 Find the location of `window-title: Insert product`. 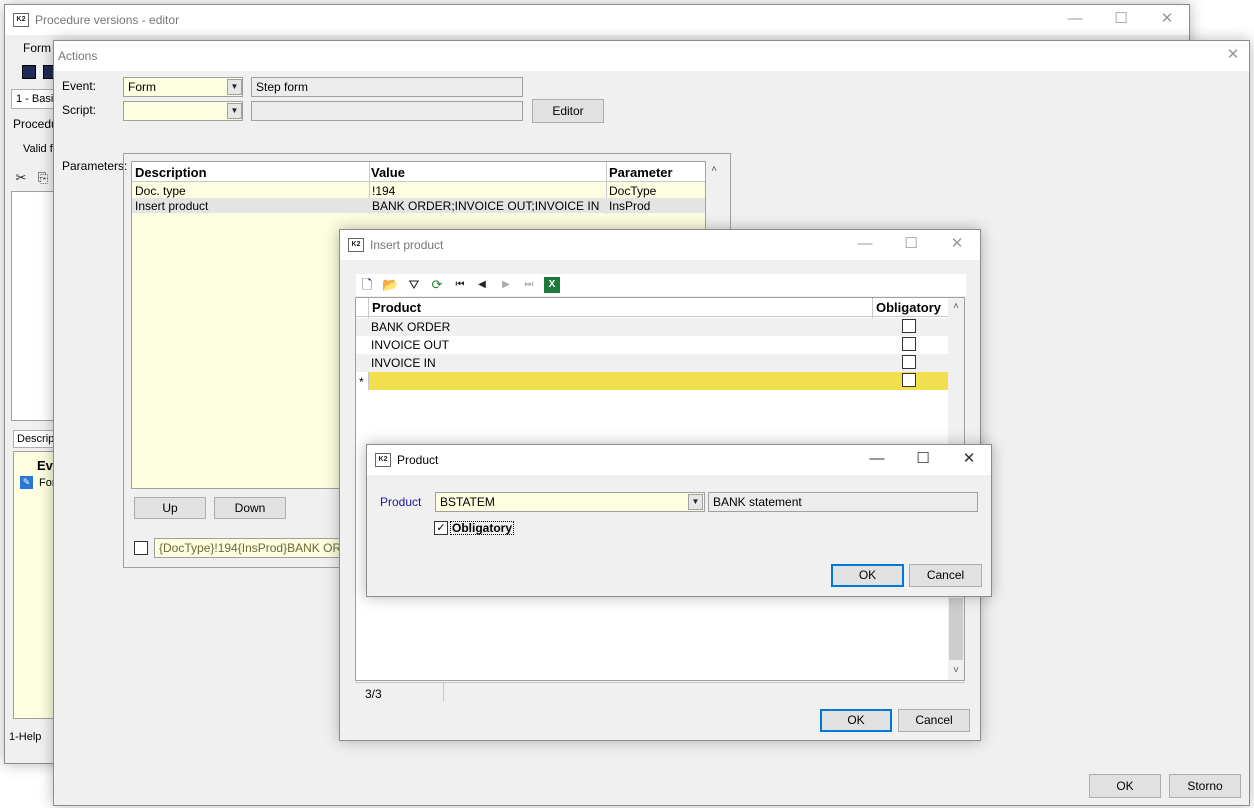

window-title: Insert product is located at coordinates (407, 245).